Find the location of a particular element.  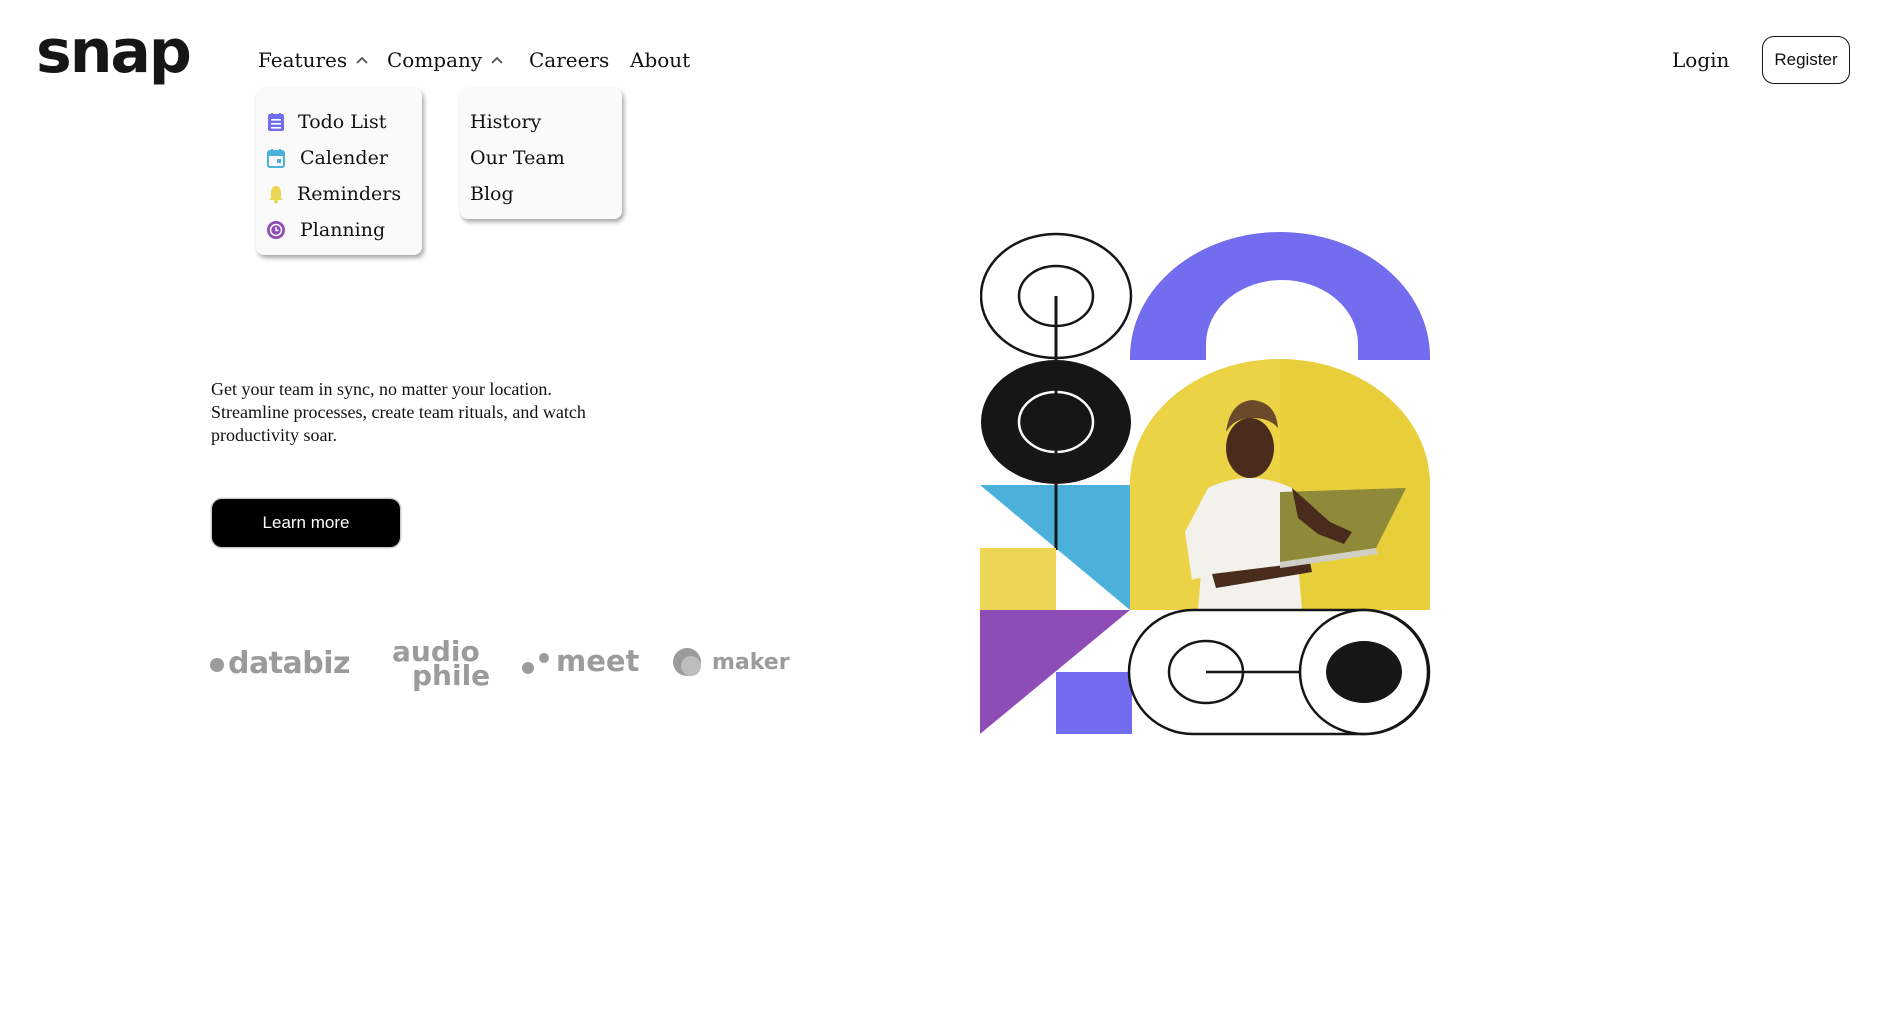

menu-item-label: Calender is located at coordinates (344, 158).